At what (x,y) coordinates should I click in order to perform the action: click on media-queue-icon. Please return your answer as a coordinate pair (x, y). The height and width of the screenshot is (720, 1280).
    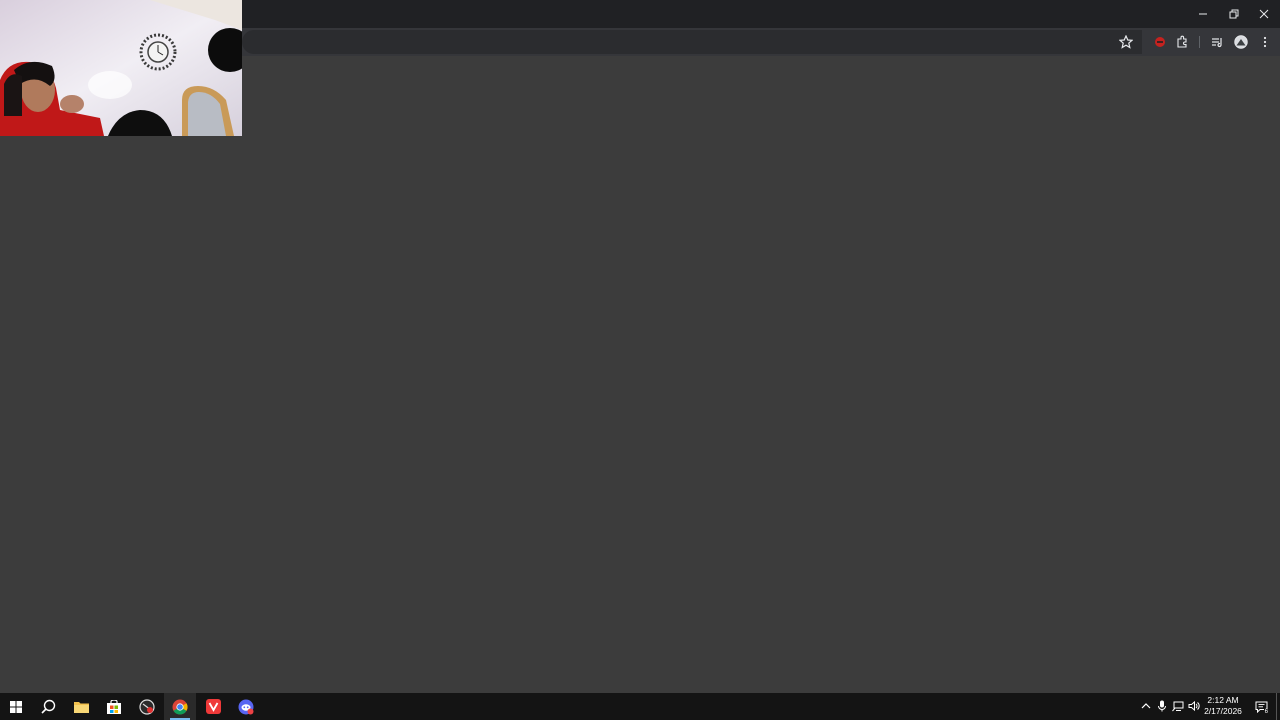
    Looking at the image, I should click on (1217, 42).